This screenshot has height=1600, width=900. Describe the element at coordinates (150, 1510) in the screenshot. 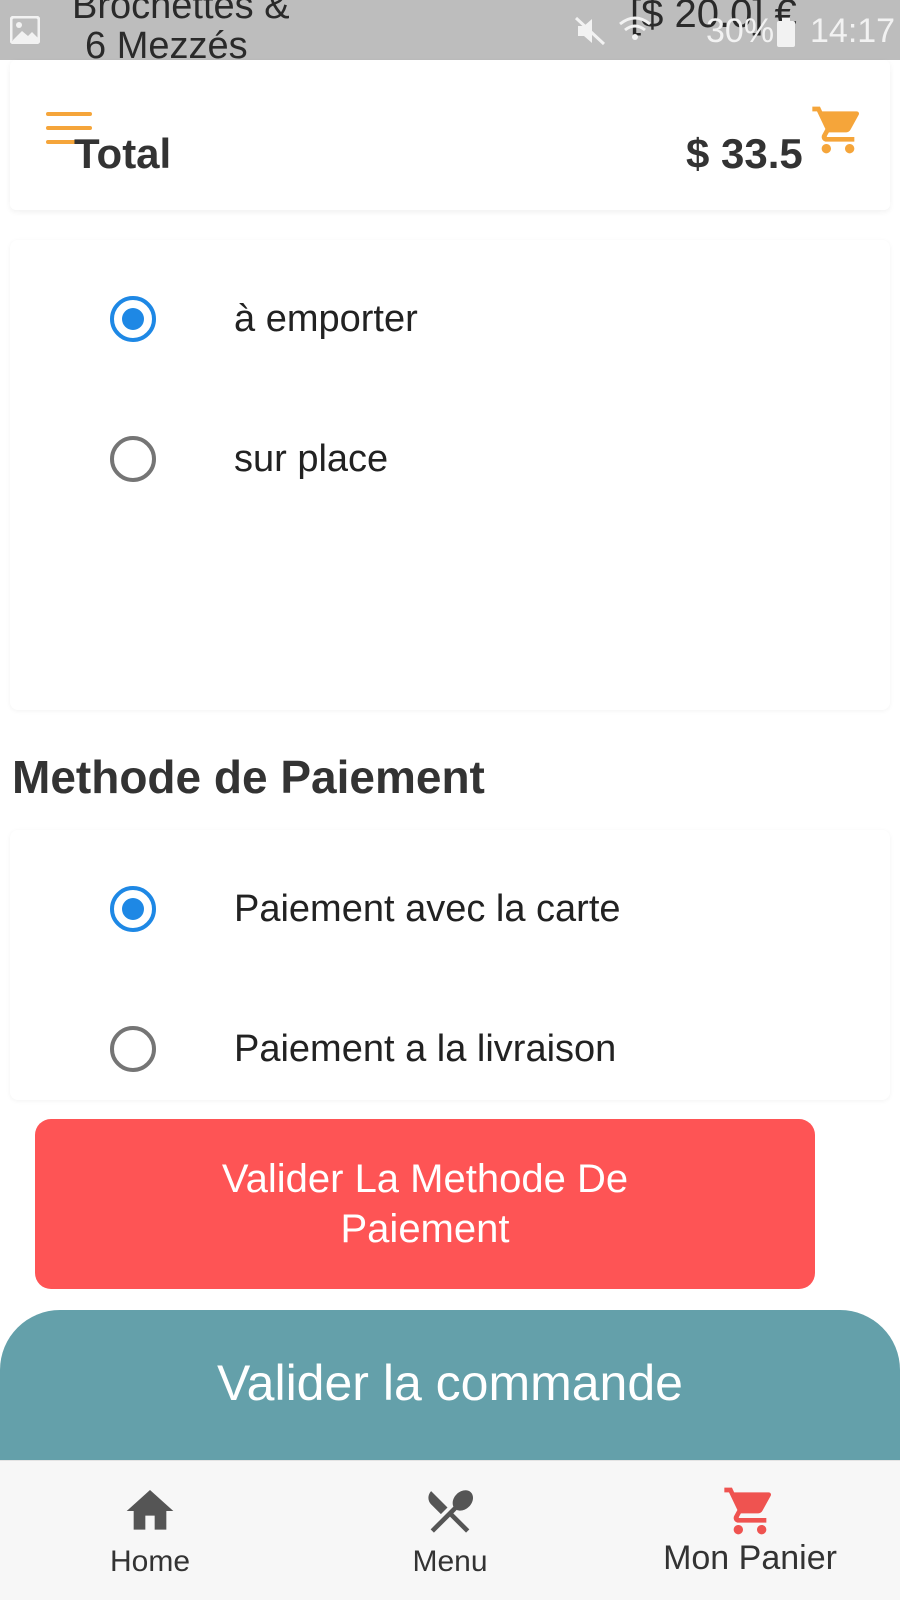

I see `home-icon` at that location.